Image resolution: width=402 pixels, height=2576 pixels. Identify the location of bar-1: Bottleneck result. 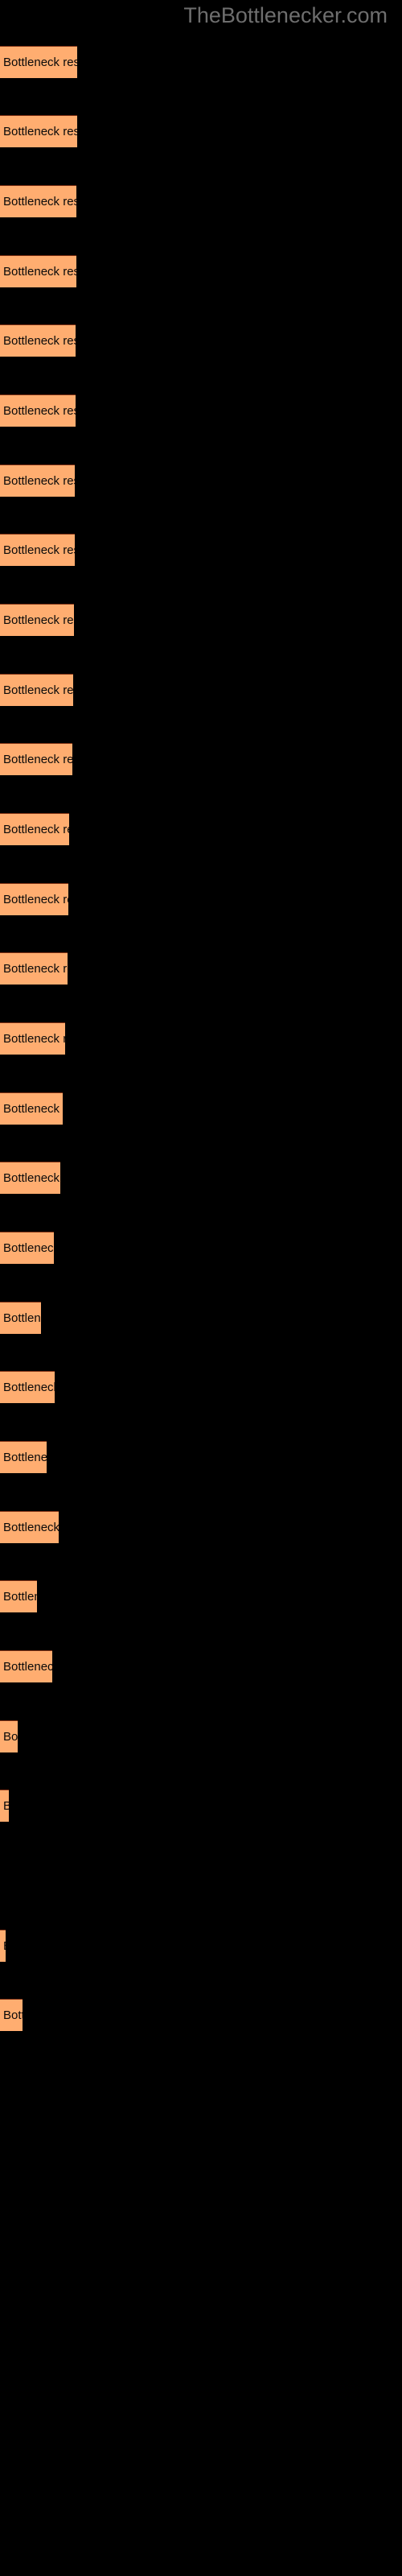
(38, 62).